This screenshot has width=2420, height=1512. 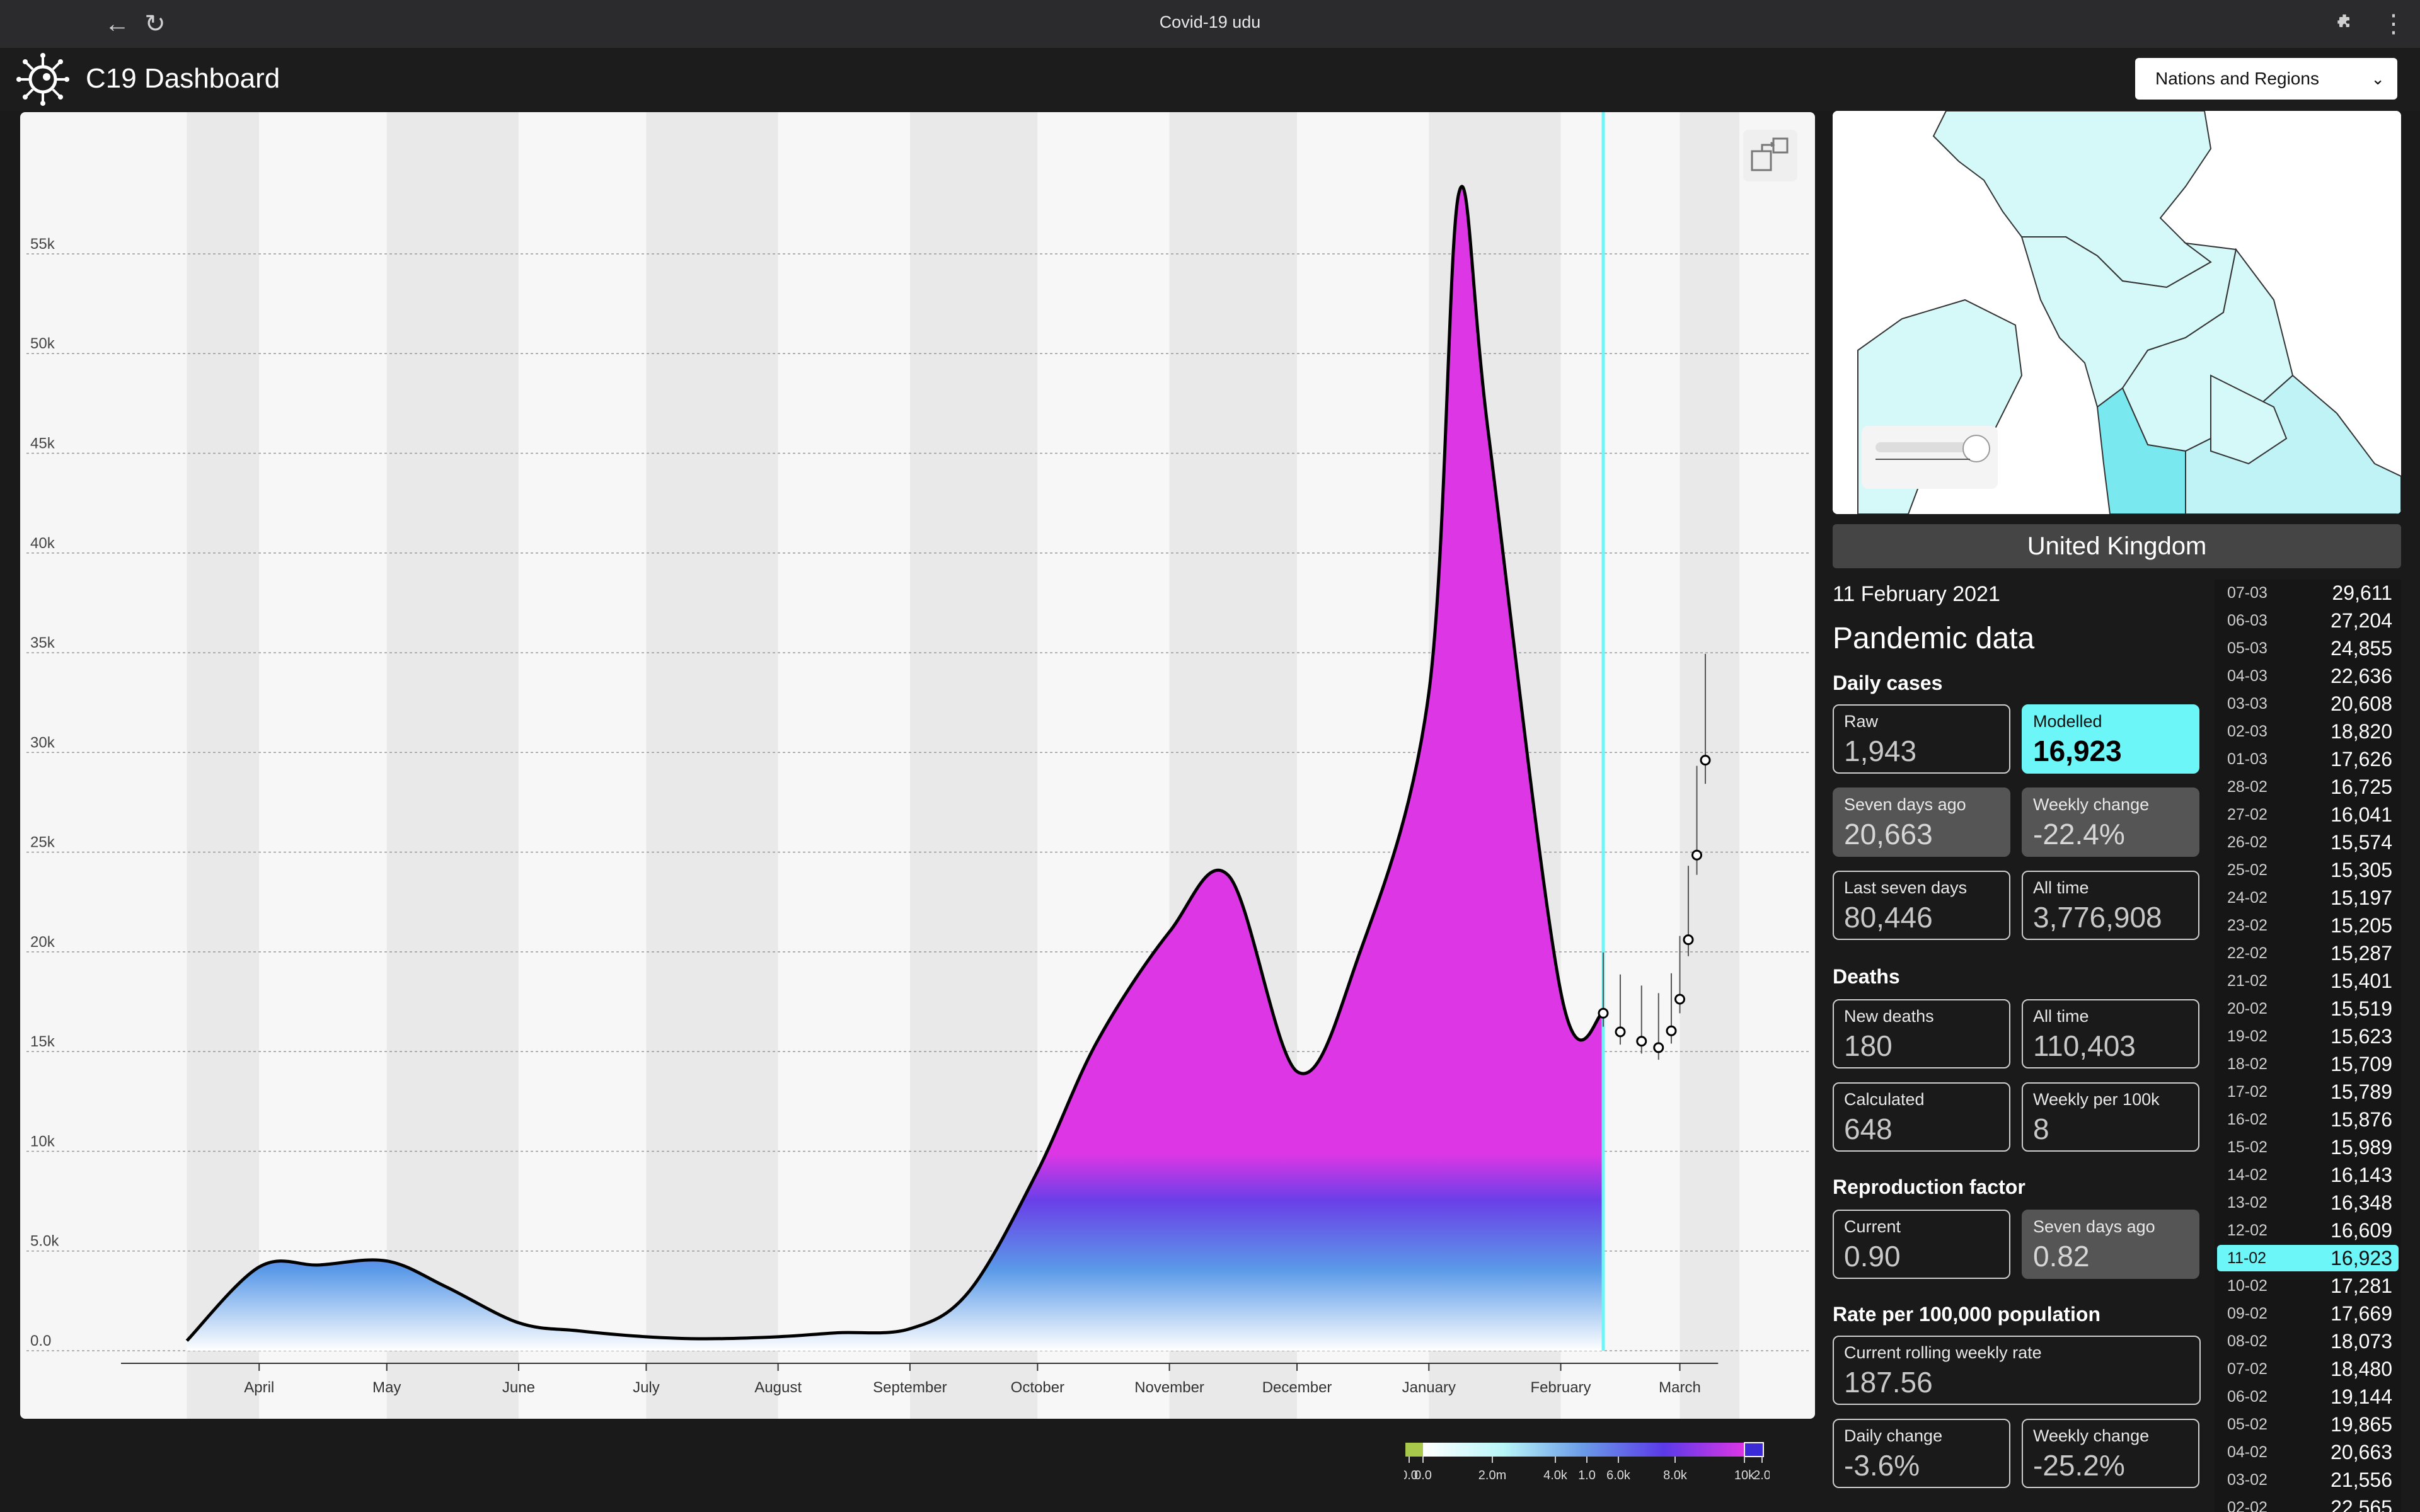 I want to click on table-row: 08-02 18,073, so click(x=2308, y=1341).